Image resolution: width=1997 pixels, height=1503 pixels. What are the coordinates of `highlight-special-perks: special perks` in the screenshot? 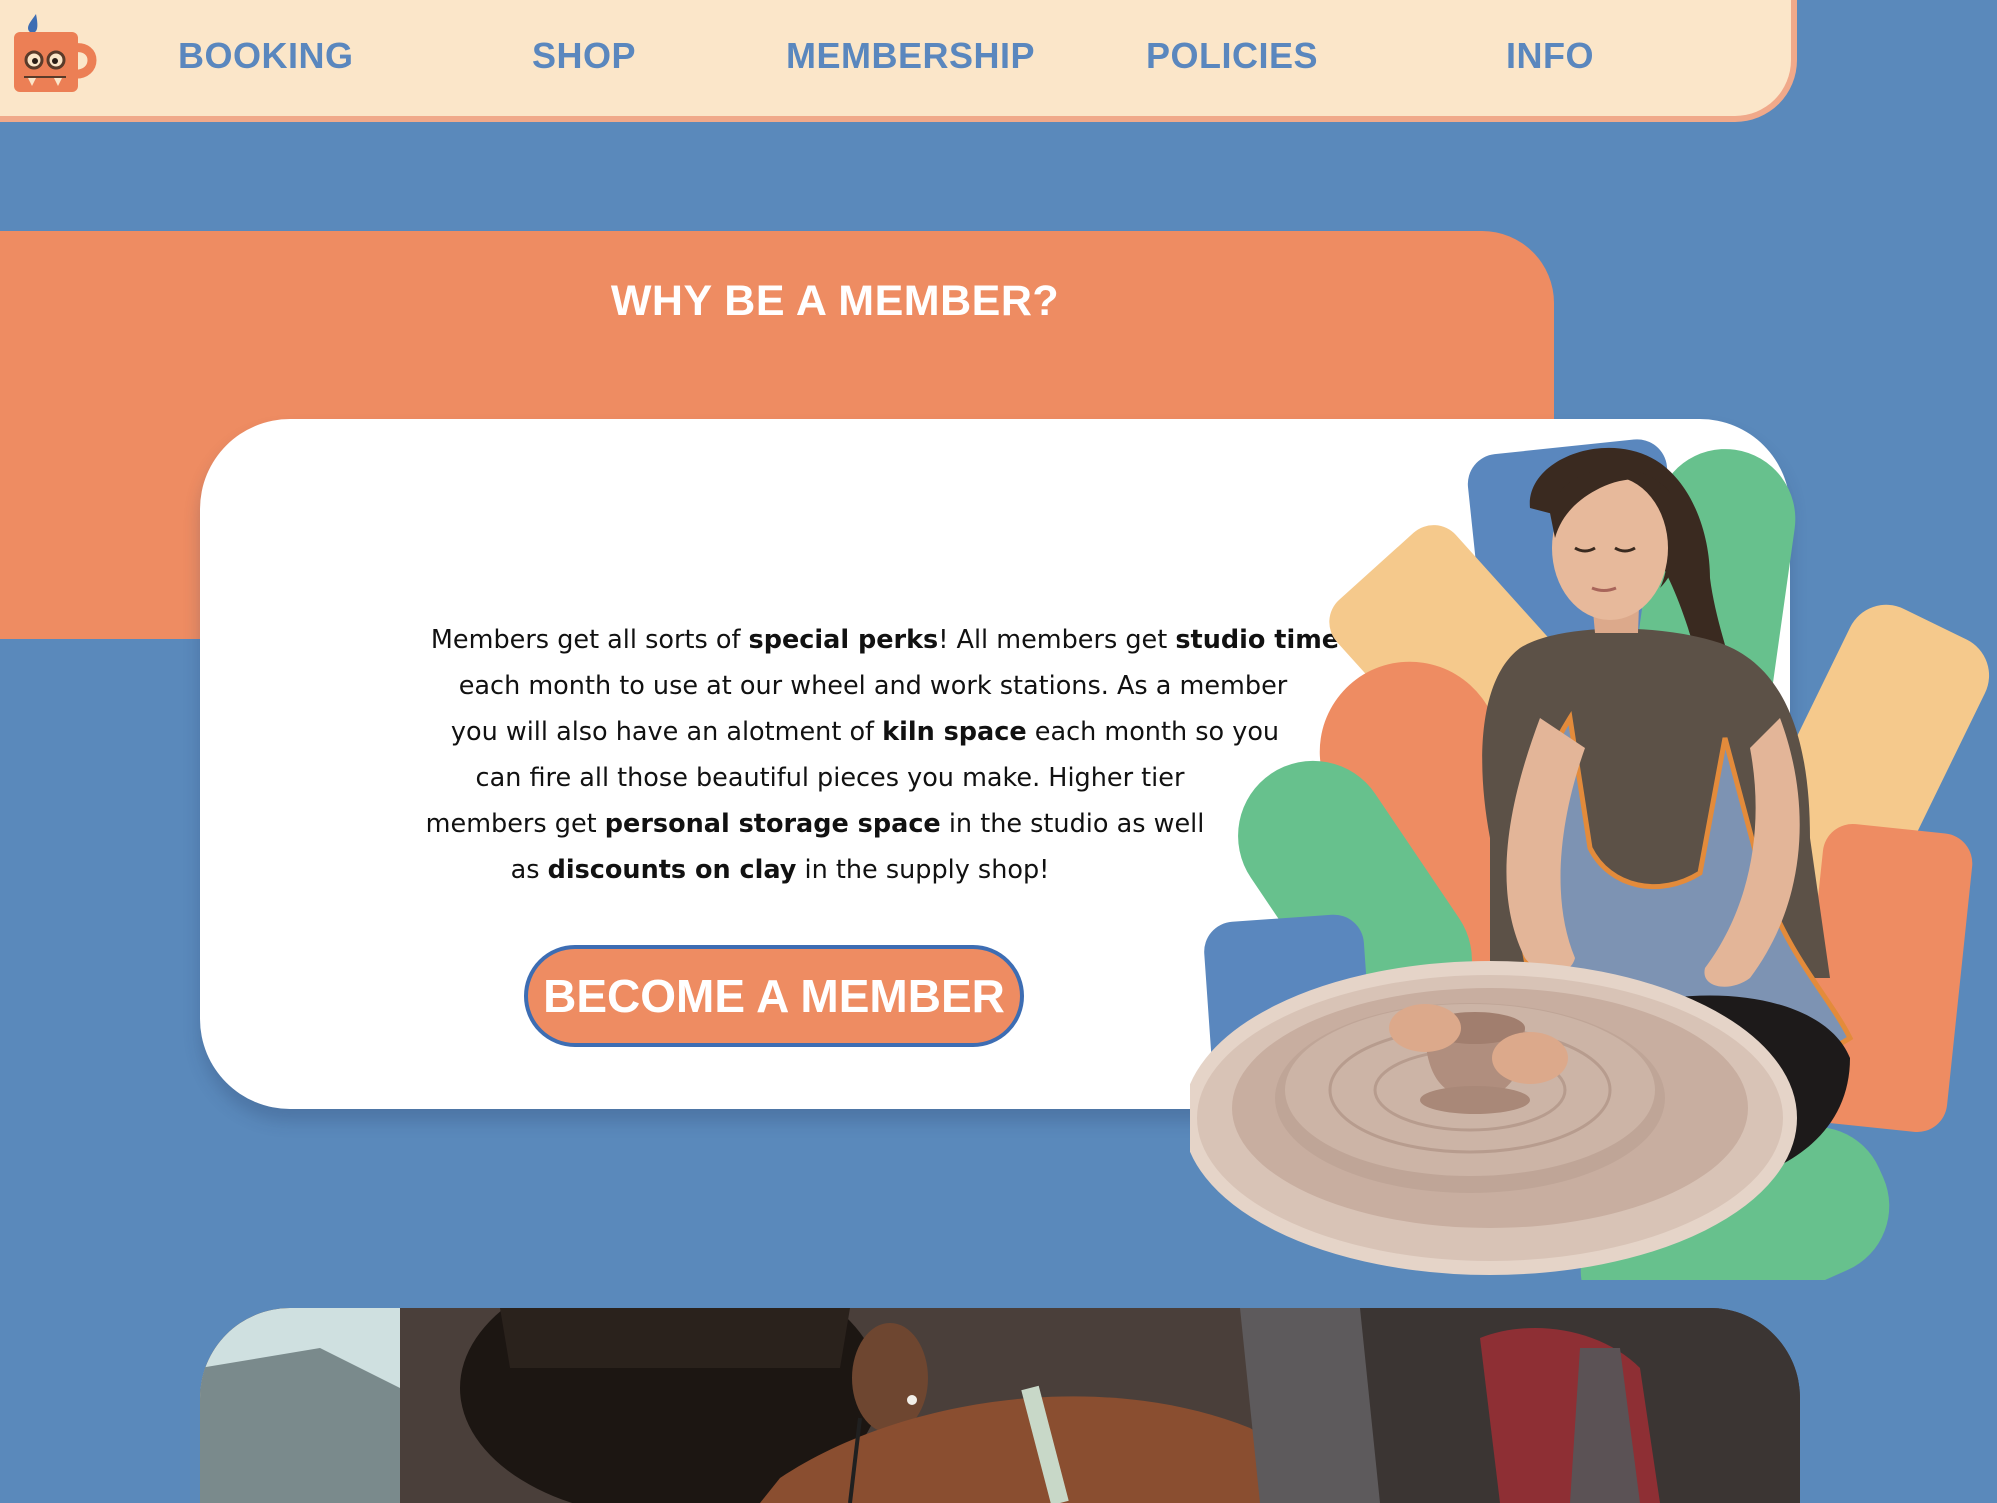 It's located at (843, 640).